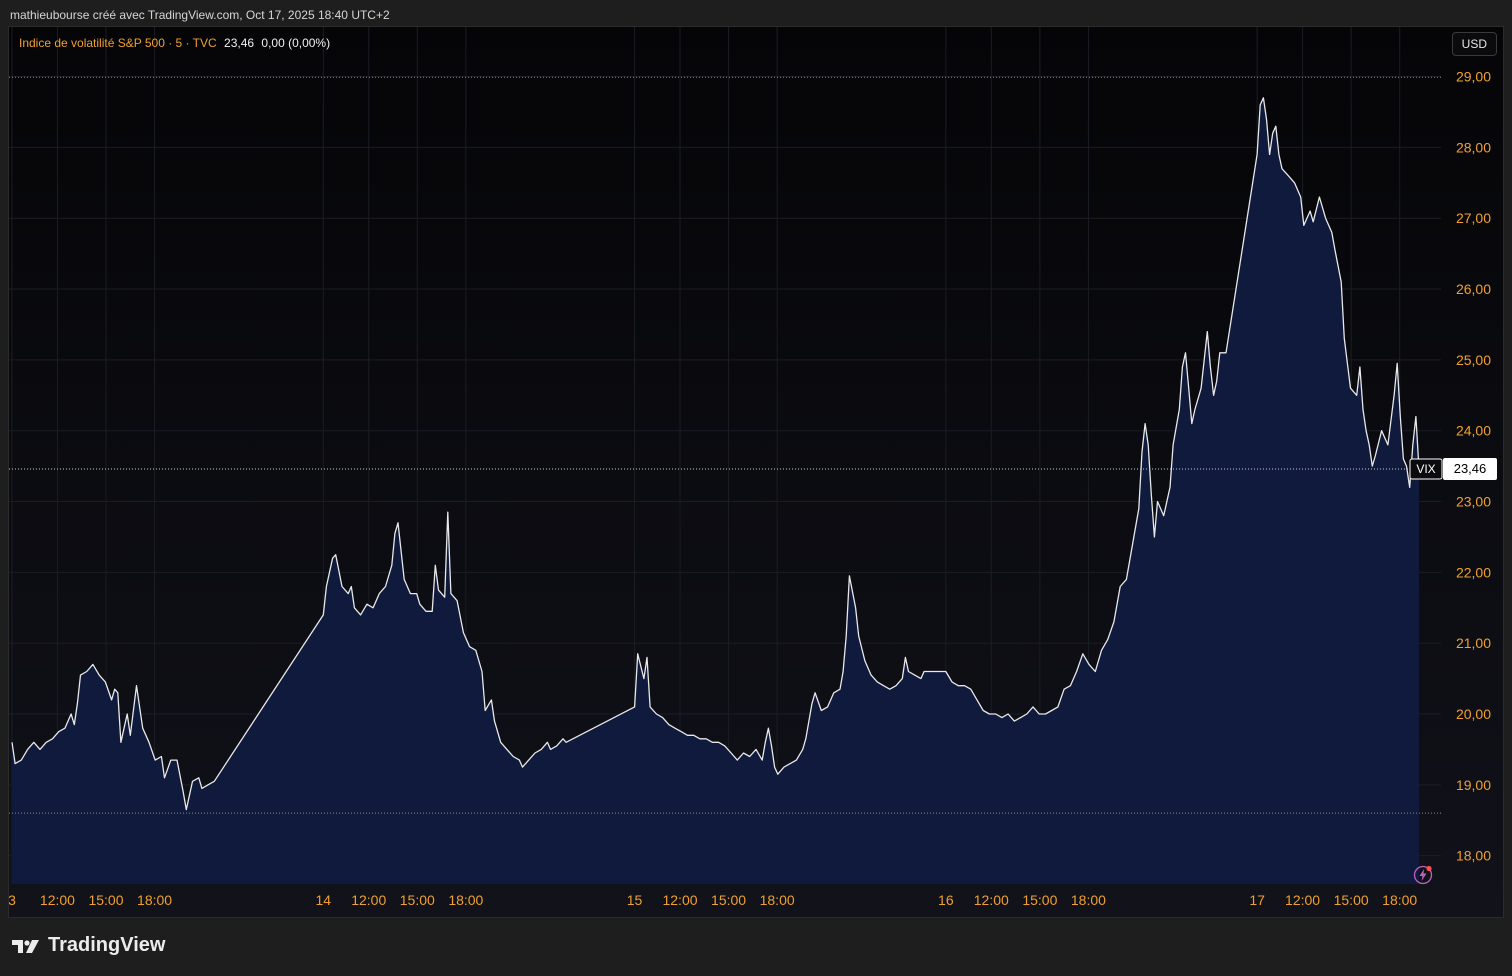 This screenshot has width=1512, height=976. Describe the element at coordinates (1470, 468) in the screenshot. I see `price-tag-value: 23,46` at that location.